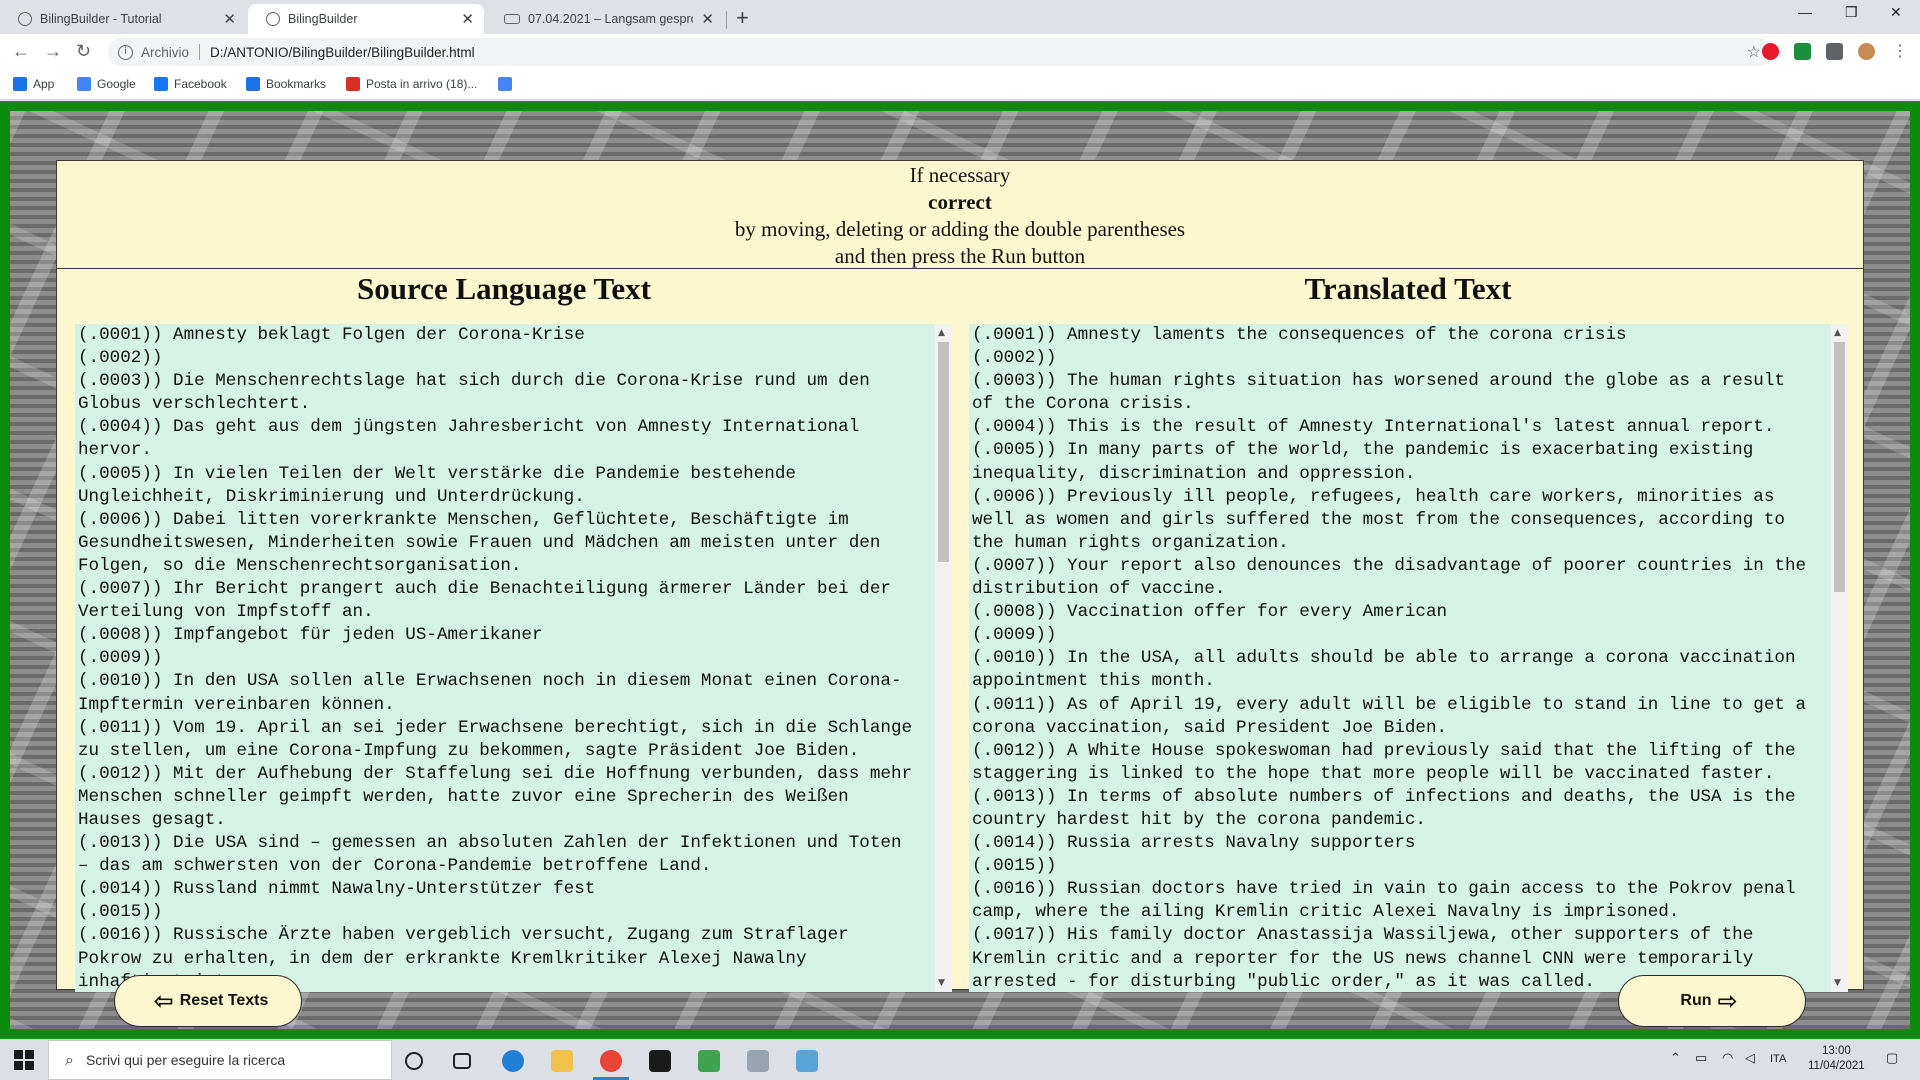 The height and width of the screenshot is (1080, 1920). What do you see at coordinates (660, 1061) in the screenshot?
I see `terminal-icon` at bounding box center [660, 1061].